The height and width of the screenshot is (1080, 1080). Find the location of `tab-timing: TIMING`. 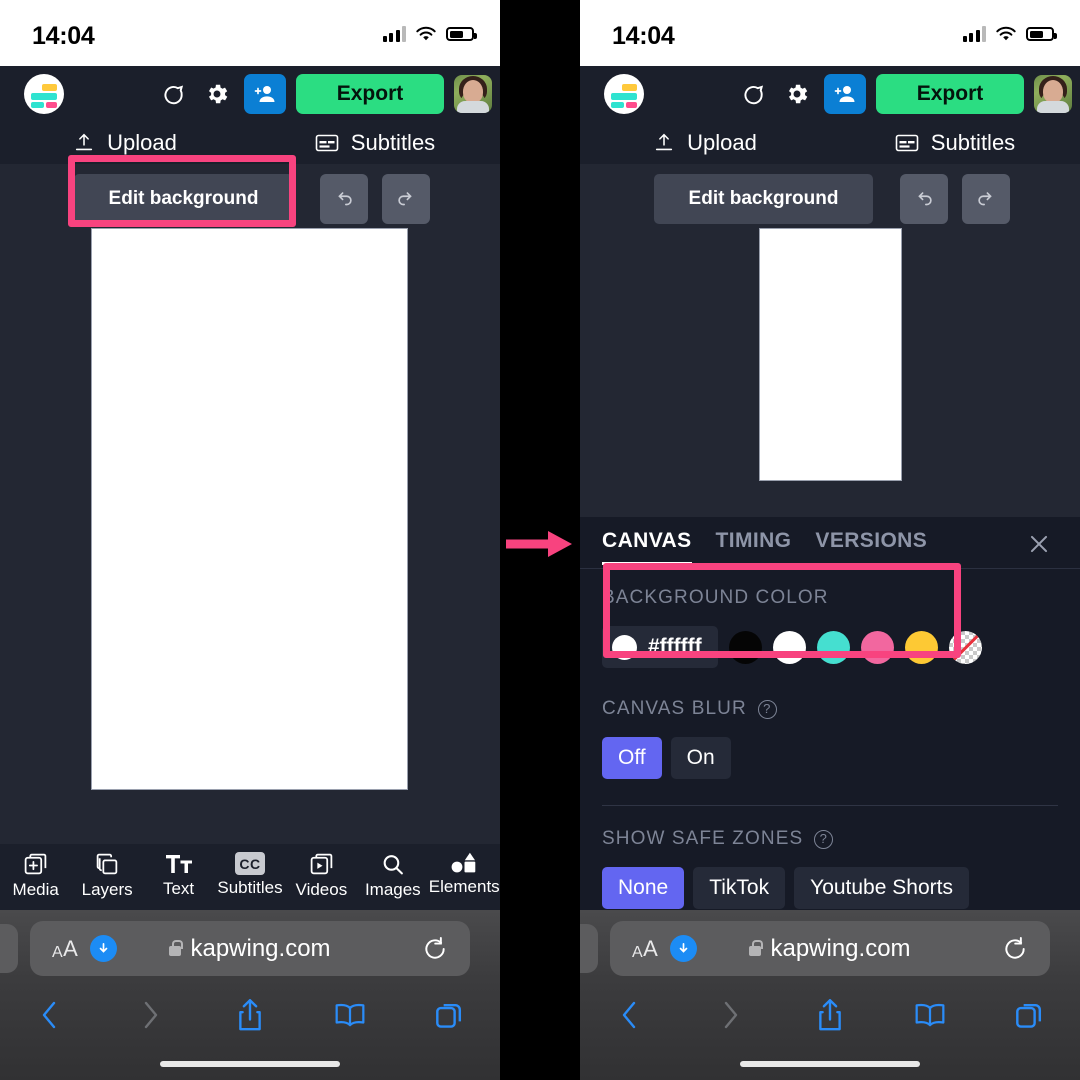

tab-timing: TIMING is located at coordinates (754, 542).